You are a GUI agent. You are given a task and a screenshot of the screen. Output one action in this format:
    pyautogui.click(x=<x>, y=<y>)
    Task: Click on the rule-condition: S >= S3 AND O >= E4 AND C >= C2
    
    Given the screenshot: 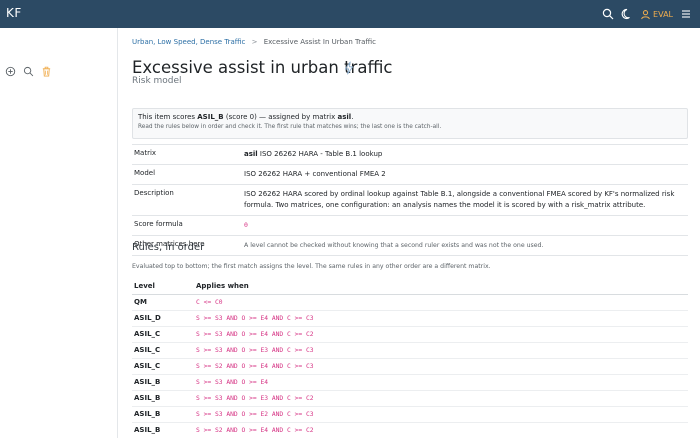 What is the action you would take?
    pyautogui.click(x=441, y=334)
    